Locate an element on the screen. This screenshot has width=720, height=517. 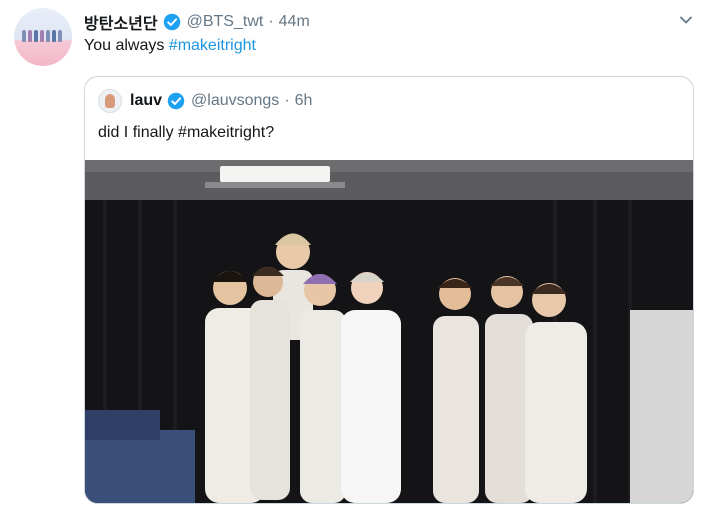
avatar-group-figures is located at coordinates (42, 36).